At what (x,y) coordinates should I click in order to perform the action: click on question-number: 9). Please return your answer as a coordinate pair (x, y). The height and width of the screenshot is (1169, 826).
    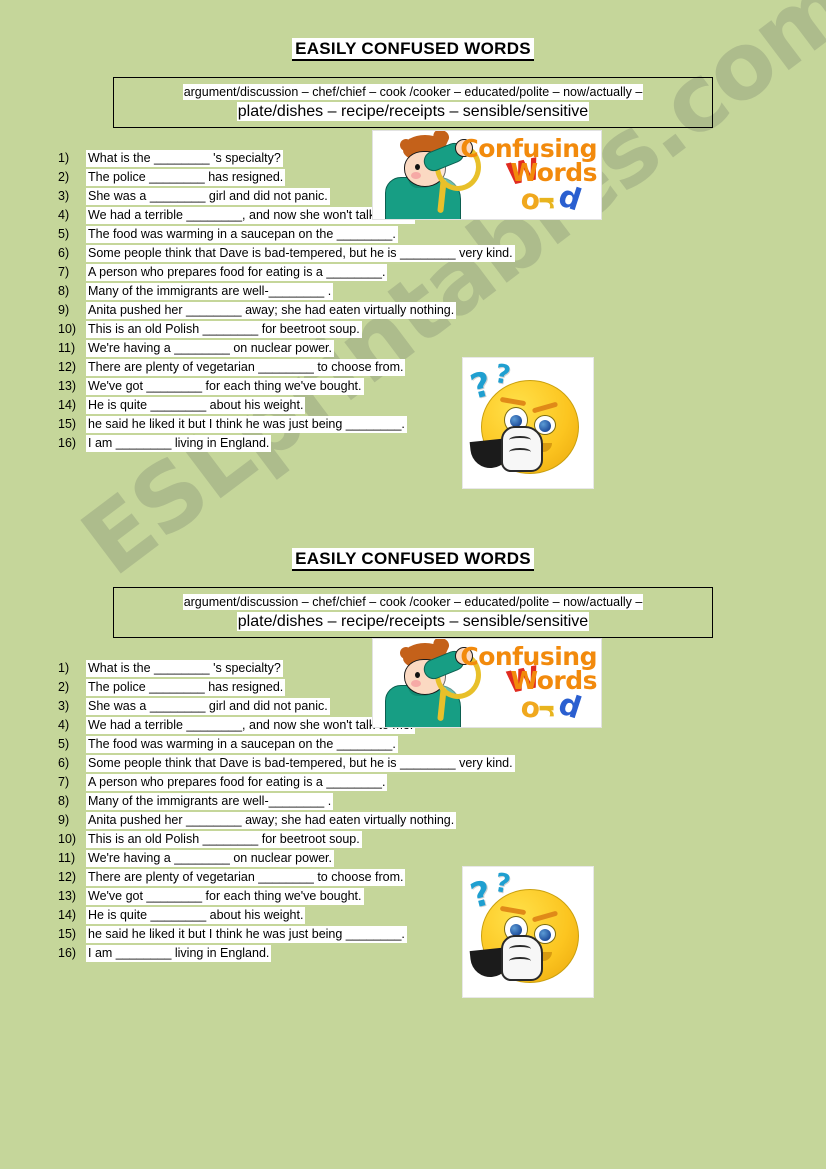
    Looking at the image, I should click on (64, 820).